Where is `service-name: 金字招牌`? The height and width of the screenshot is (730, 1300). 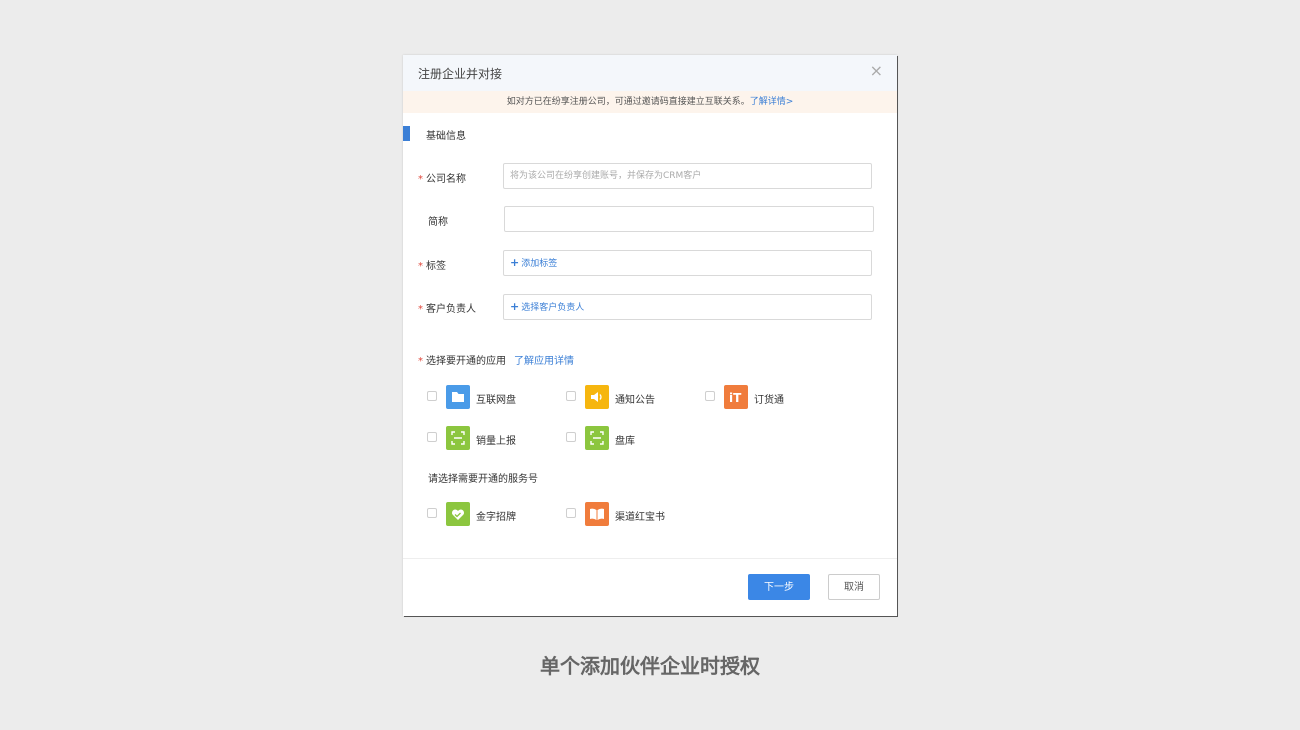
service-name: 金字招牌 is located at coordinates (496, 517).